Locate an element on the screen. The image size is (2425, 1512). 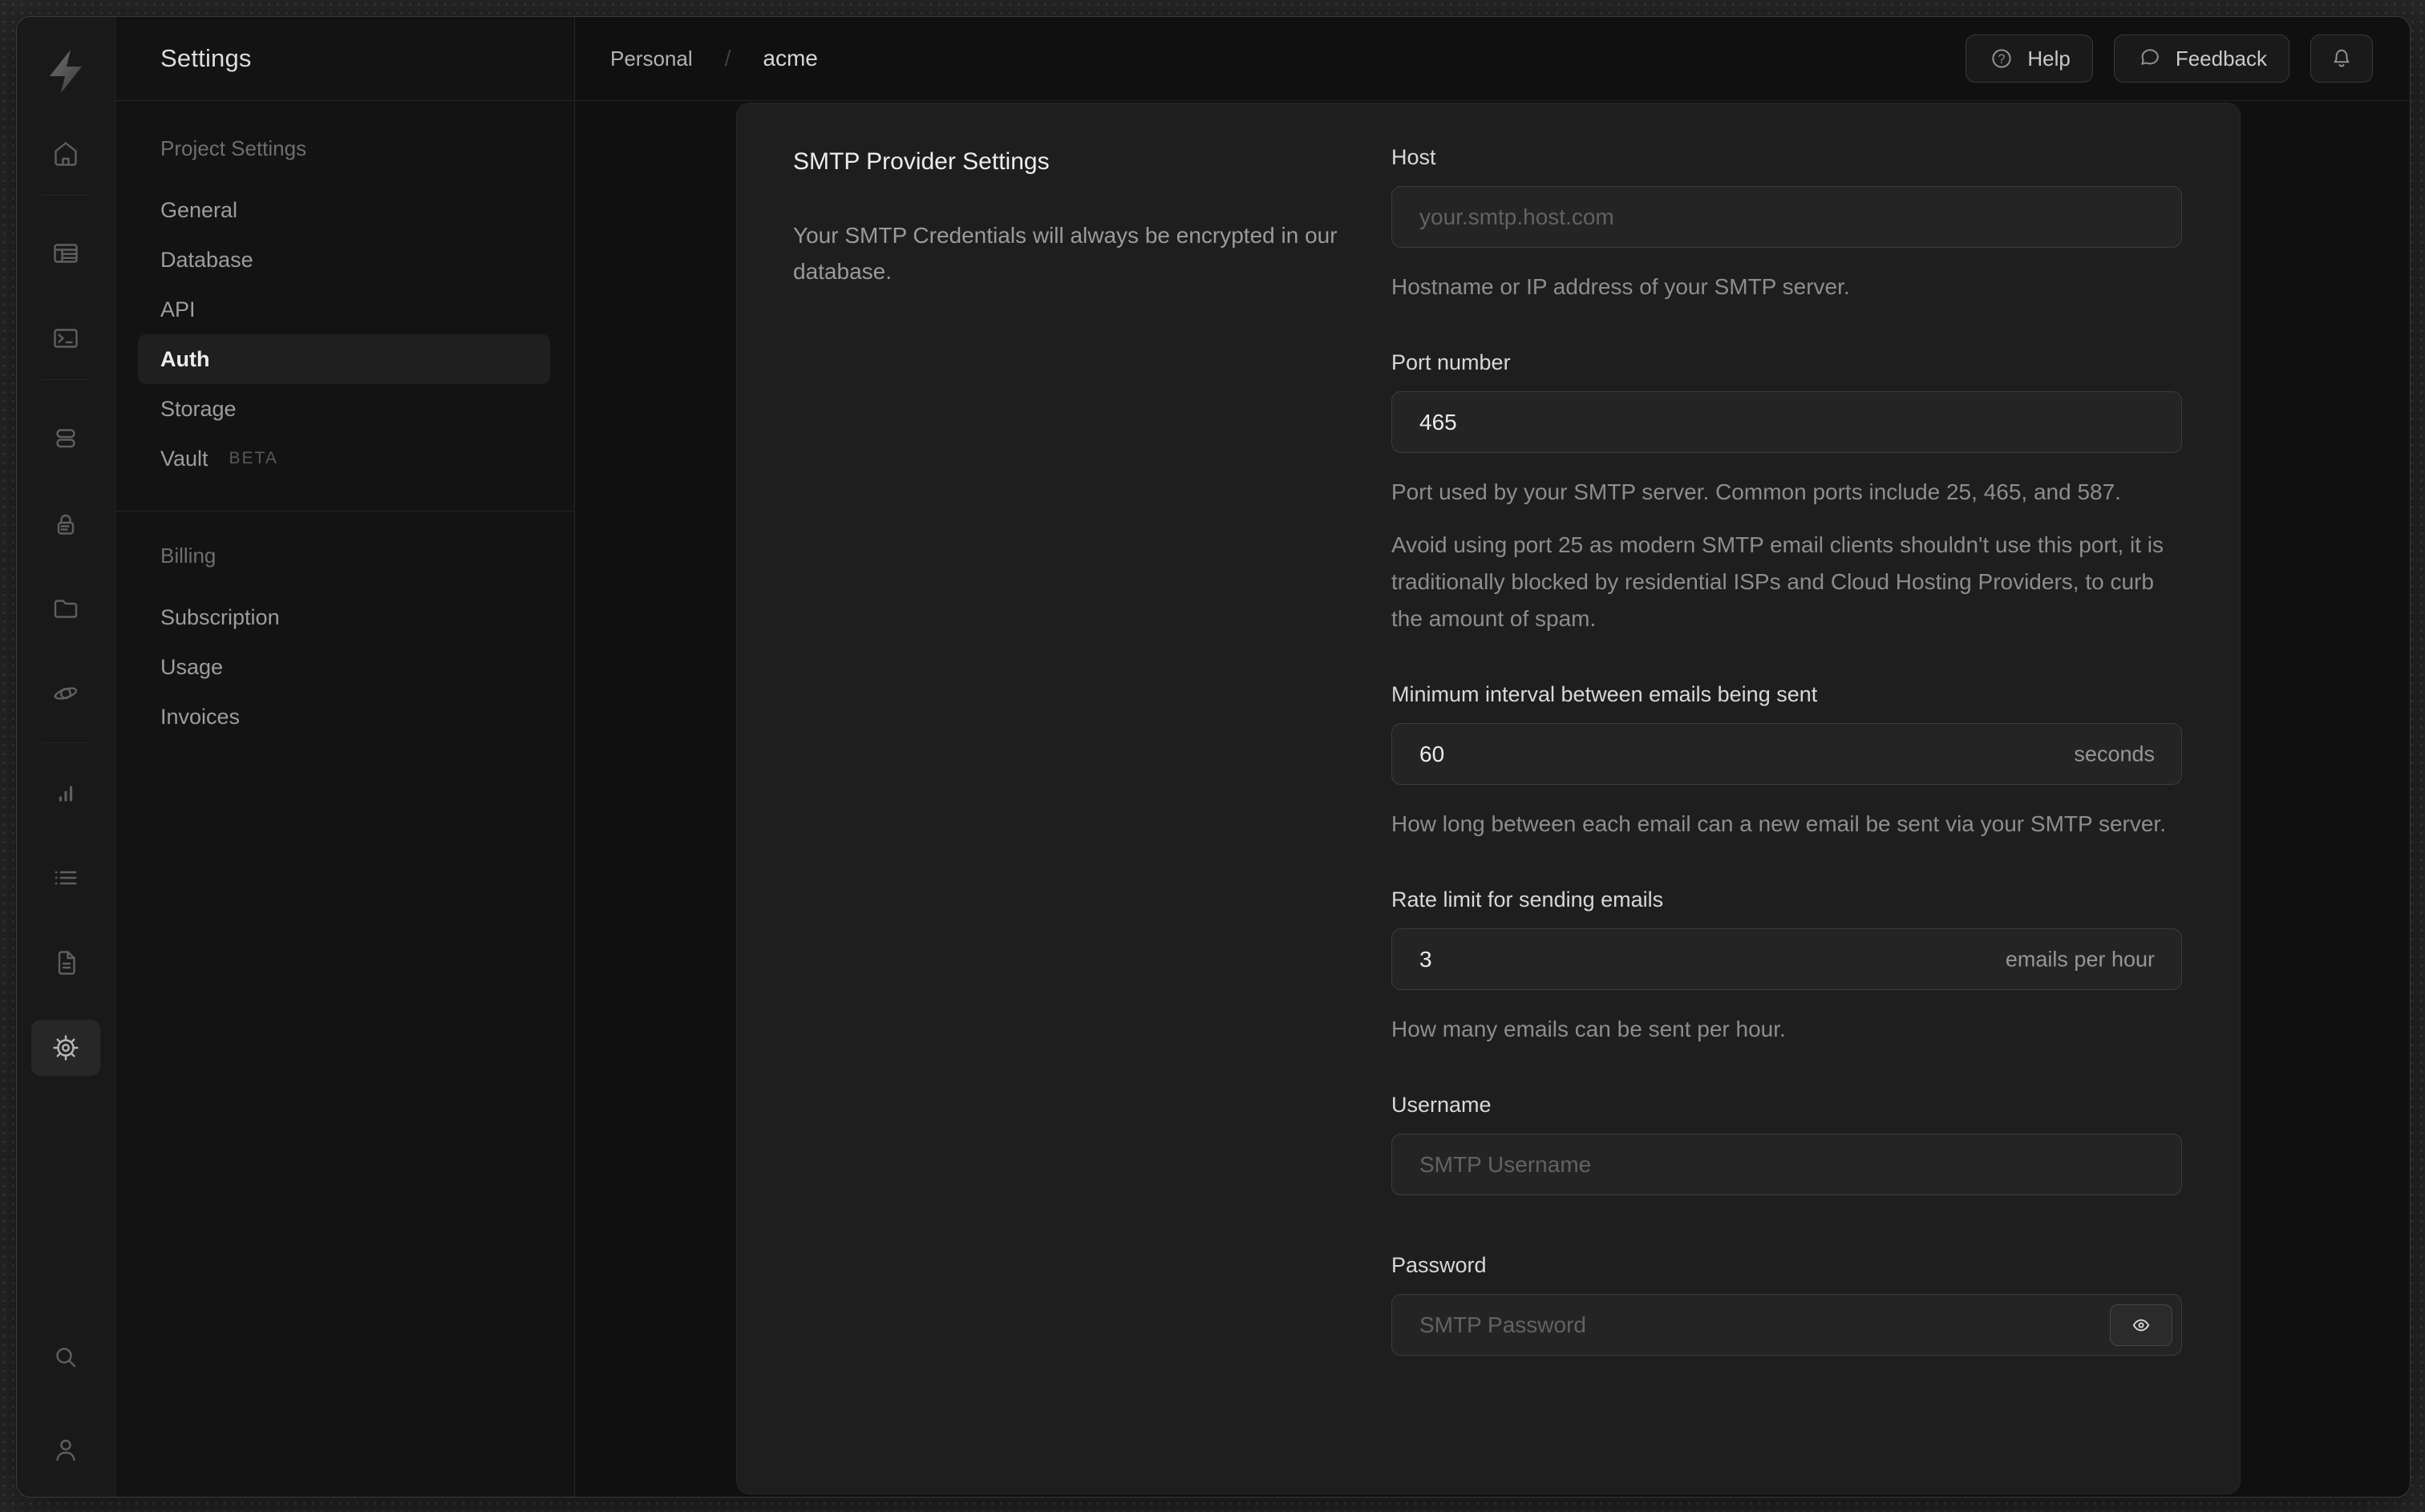
help-circle-icon: ? is located at coordinates (2001, 59).